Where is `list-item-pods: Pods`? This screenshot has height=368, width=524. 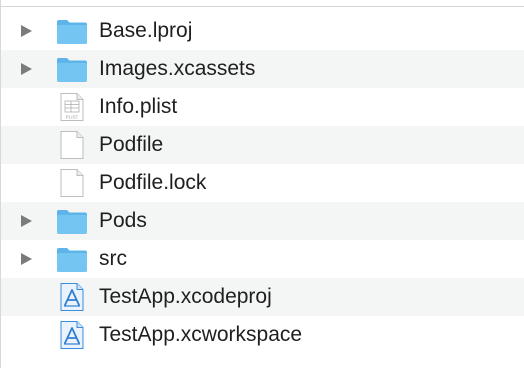 list-item-pods: Pods is located at coordinates (262, 221).